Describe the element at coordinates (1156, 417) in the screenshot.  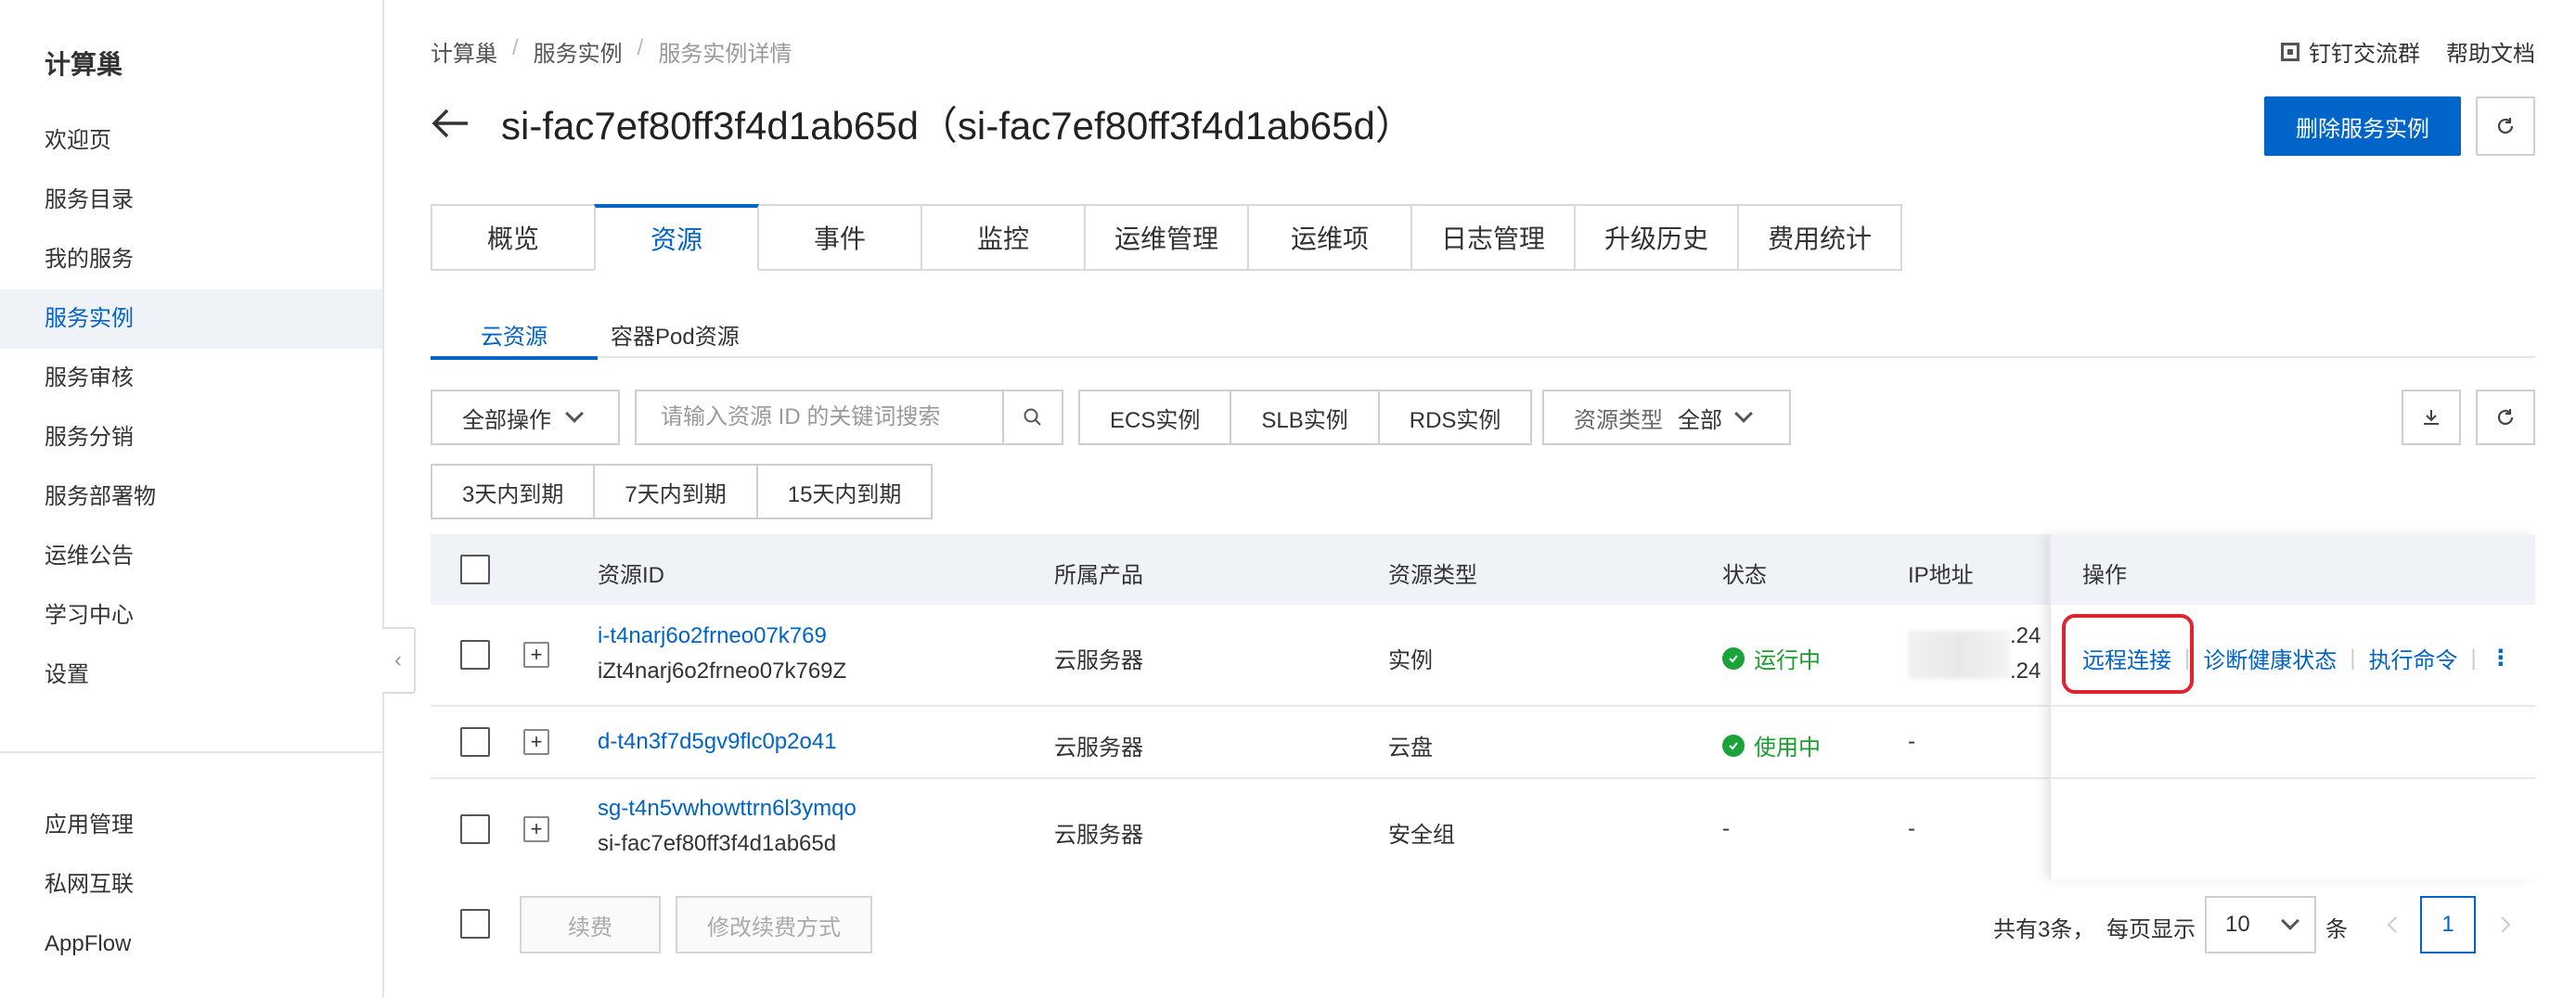
I see `filter-ecs: ECS实例` at that location.